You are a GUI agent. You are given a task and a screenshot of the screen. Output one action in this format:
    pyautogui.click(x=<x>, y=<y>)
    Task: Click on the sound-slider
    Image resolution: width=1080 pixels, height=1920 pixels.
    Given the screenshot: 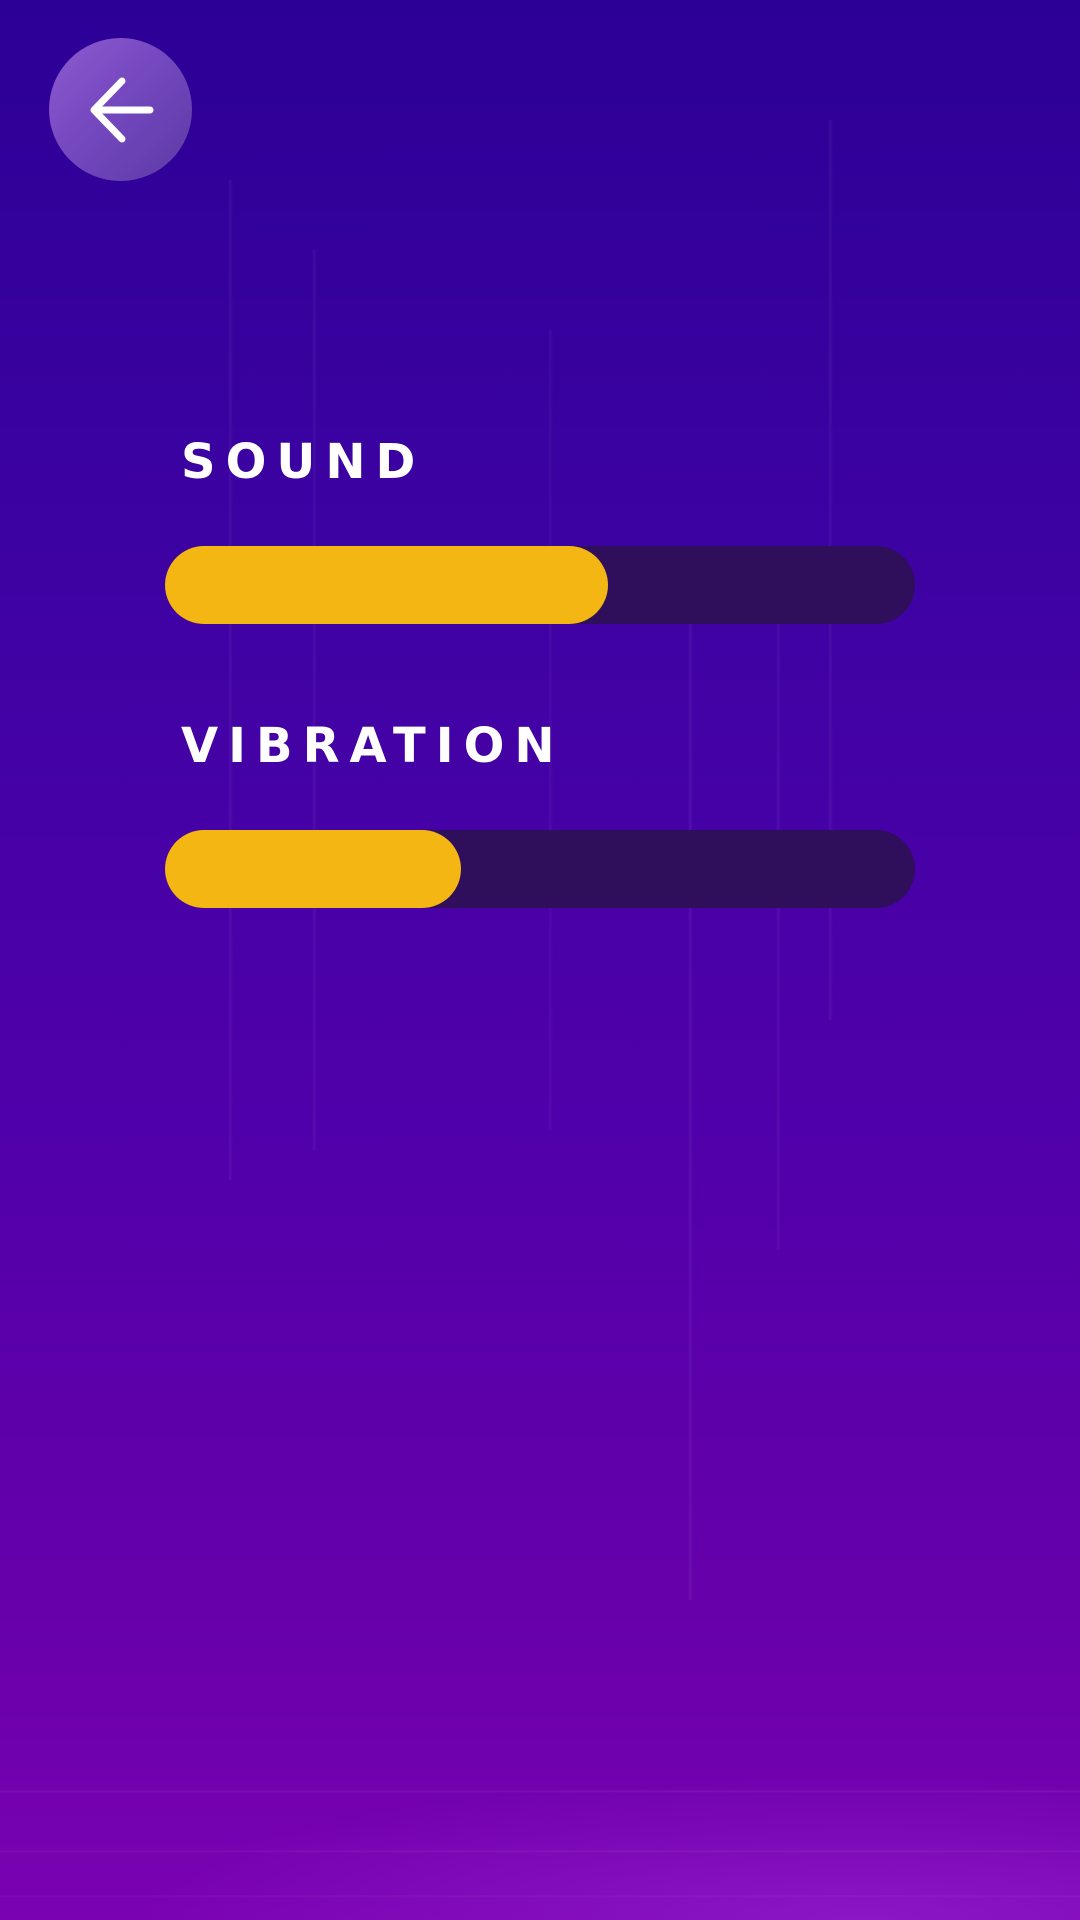 What is the action you would take?
    pyautogui.click(x=540, y=585)
    